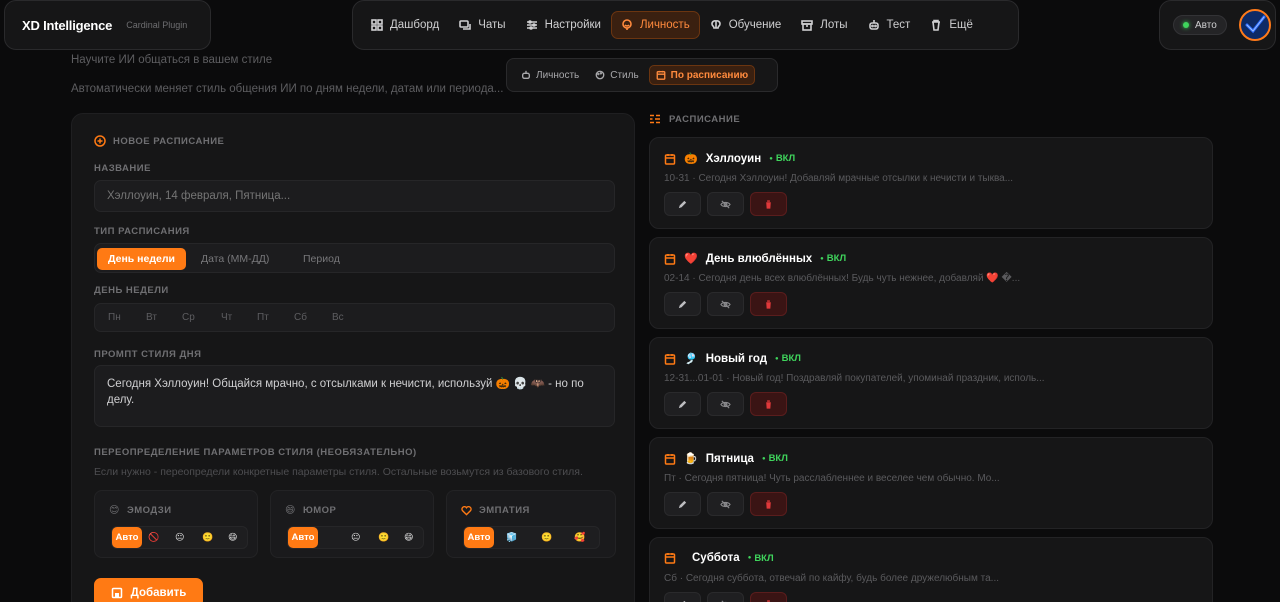 The height and width of the screenshot is (602, 1280). Describe the element at coordinates (873, 25) in the screenshot. I see `bot-icon` at that location.